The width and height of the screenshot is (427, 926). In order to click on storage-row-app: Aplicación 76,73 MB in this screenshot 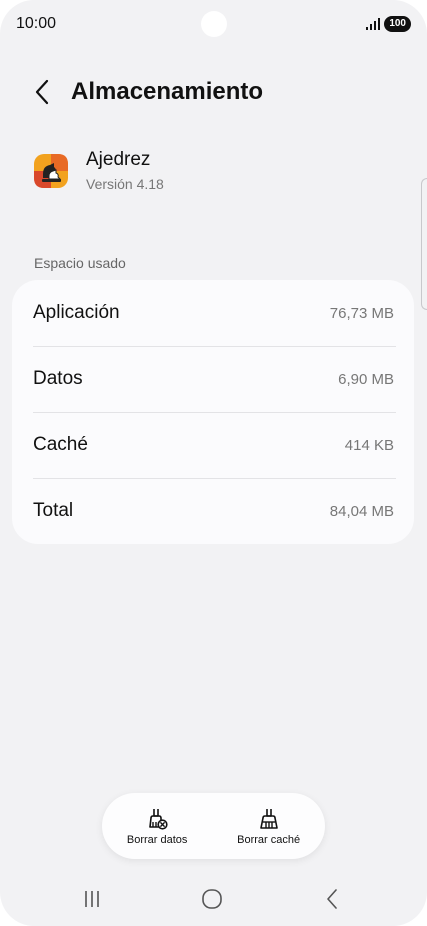, I will do `click(213, 313)`.